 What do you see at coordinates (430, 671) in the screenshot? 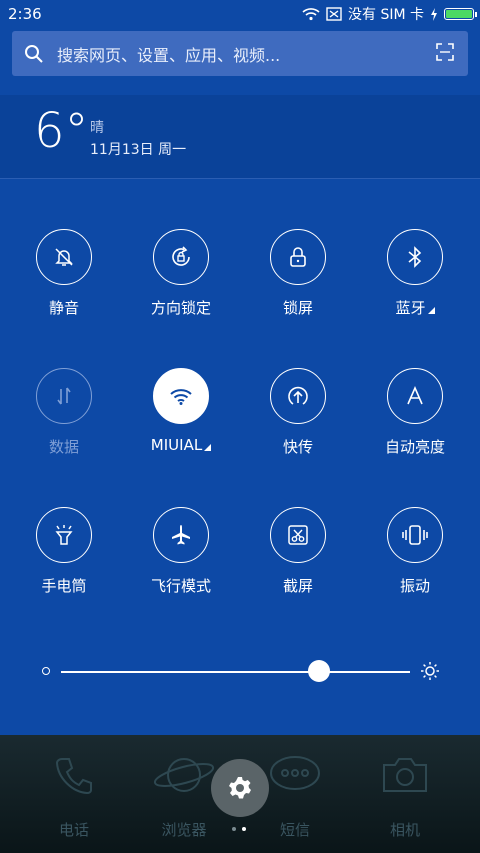
I see `sun-icon` at bounding box center [430, 671].